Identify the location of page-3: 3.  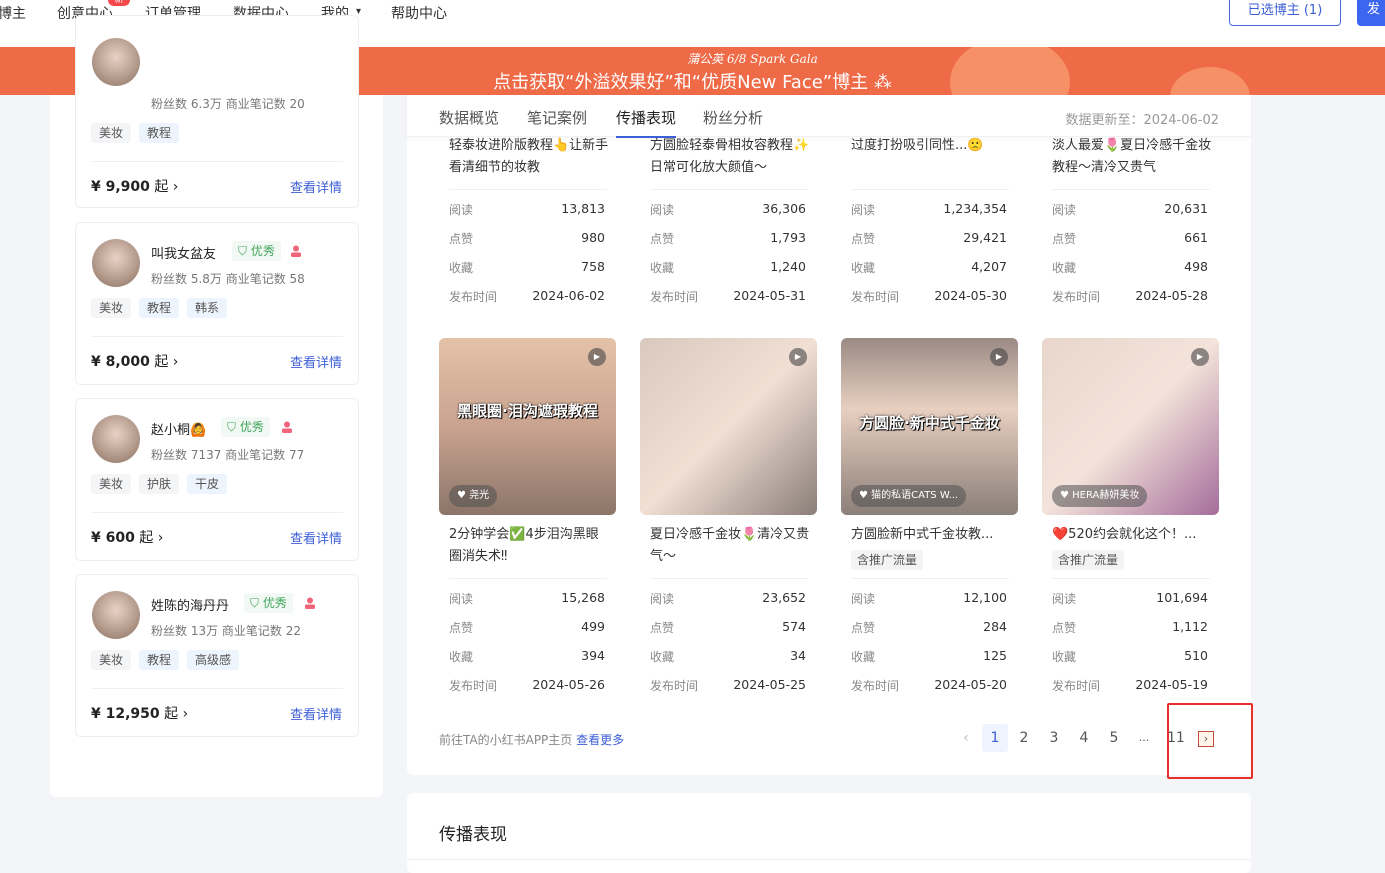
(1054, 738).